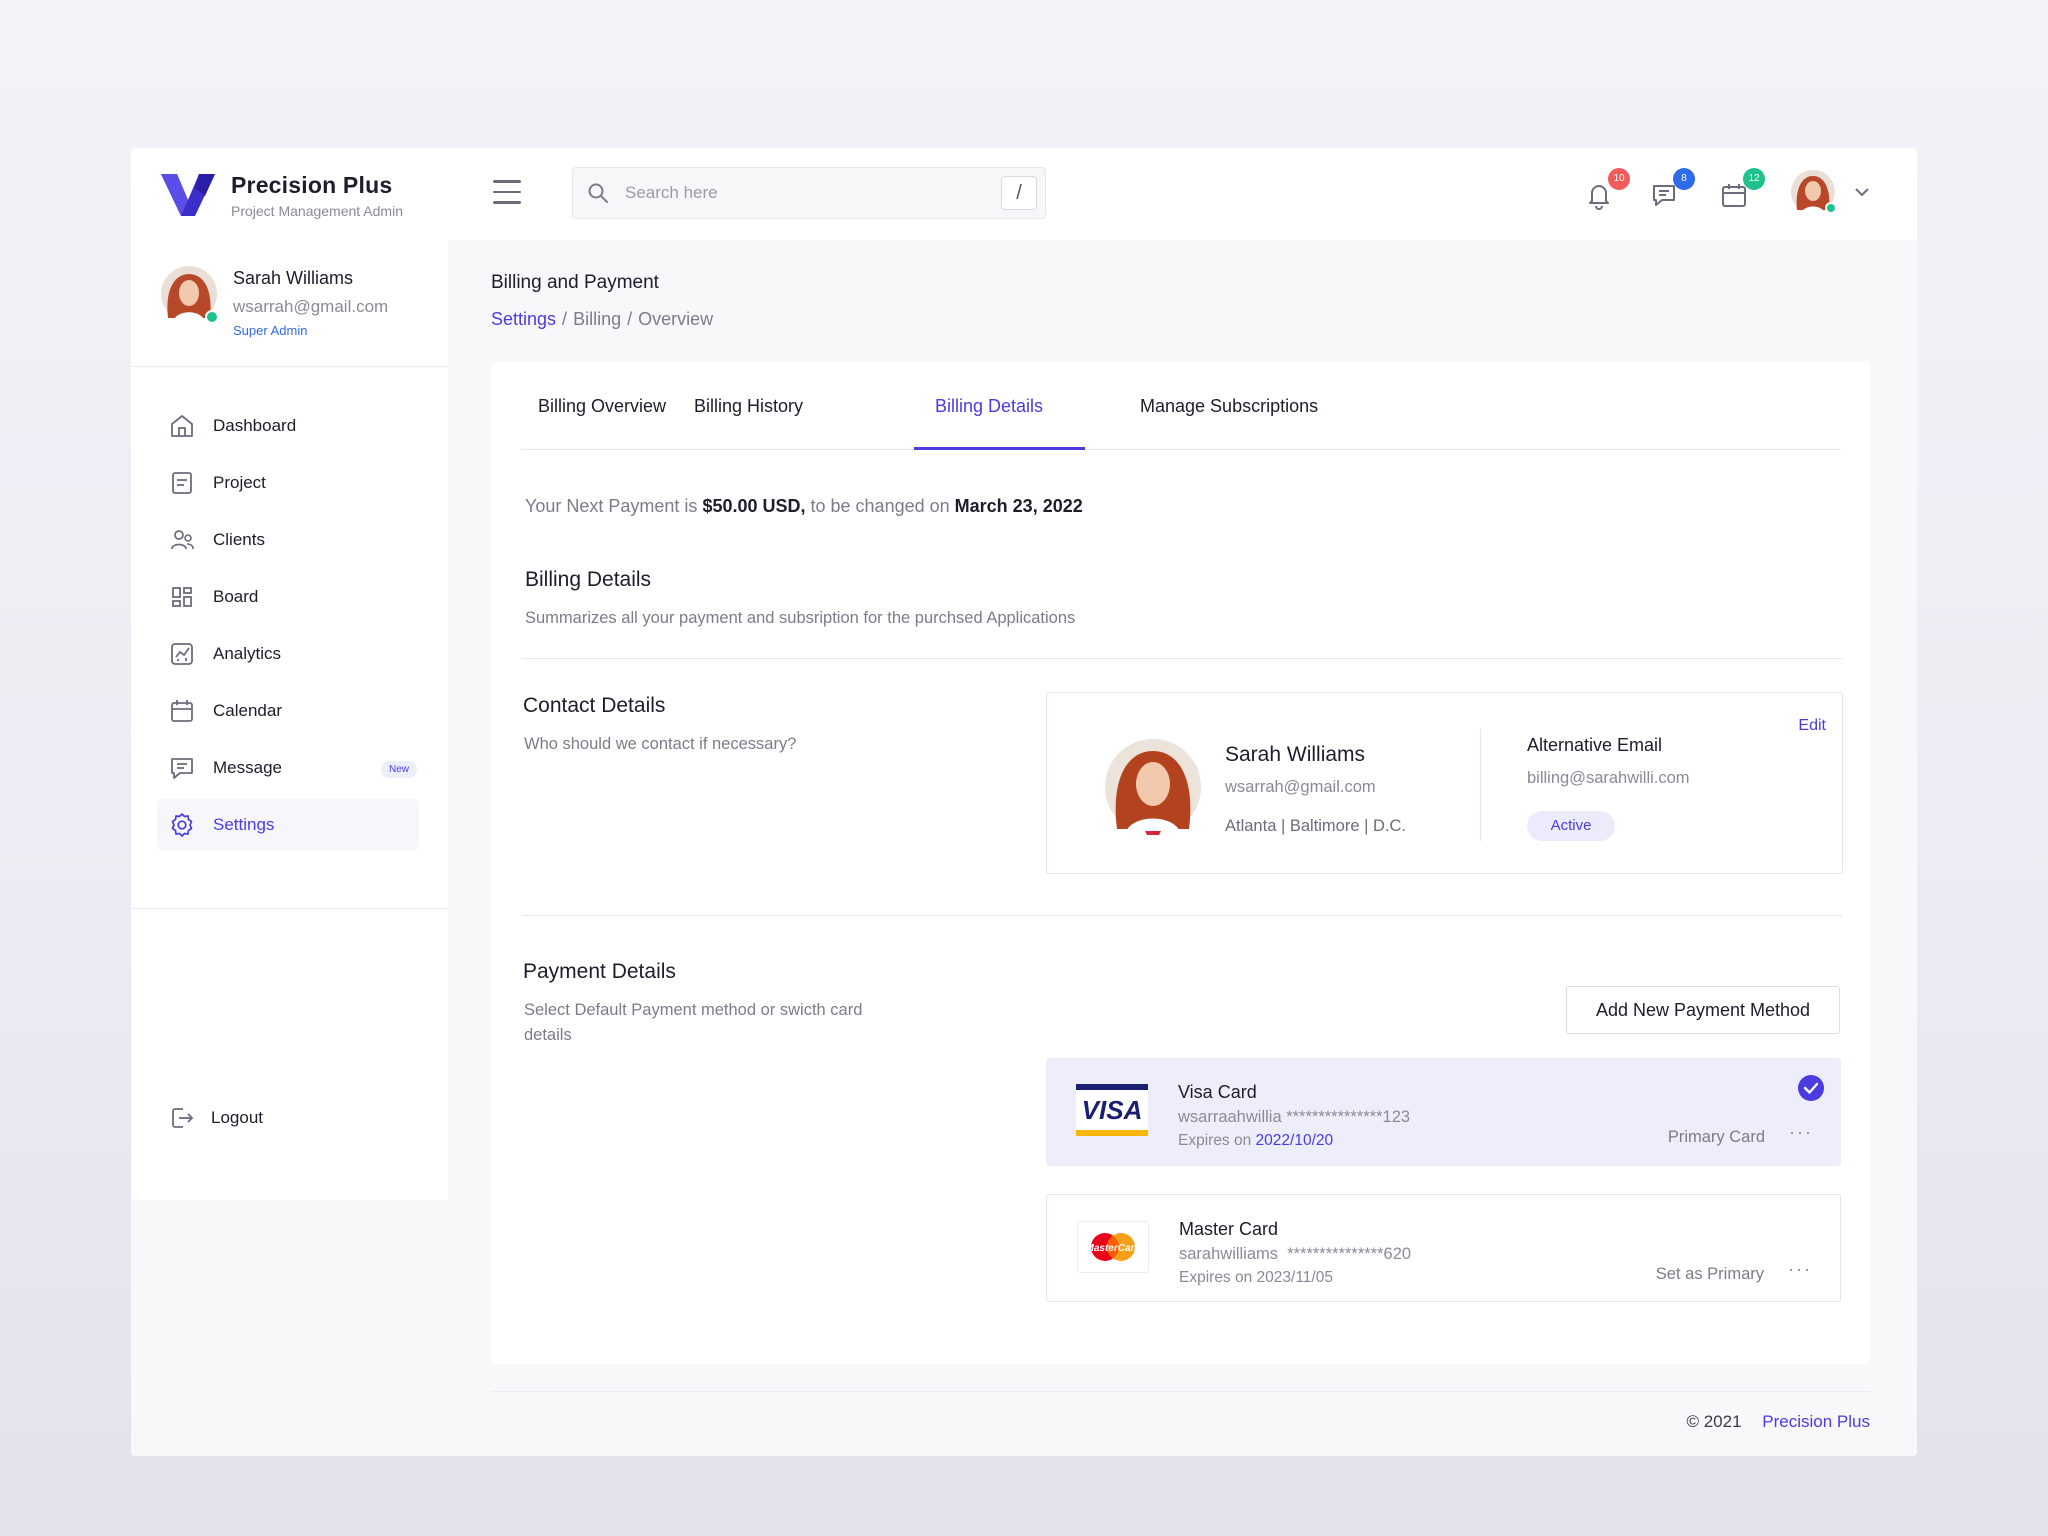  Describe the element at coordinates (1229, 1254) in the screenshot. I see `card-holder: sarahwilliams` at that location.